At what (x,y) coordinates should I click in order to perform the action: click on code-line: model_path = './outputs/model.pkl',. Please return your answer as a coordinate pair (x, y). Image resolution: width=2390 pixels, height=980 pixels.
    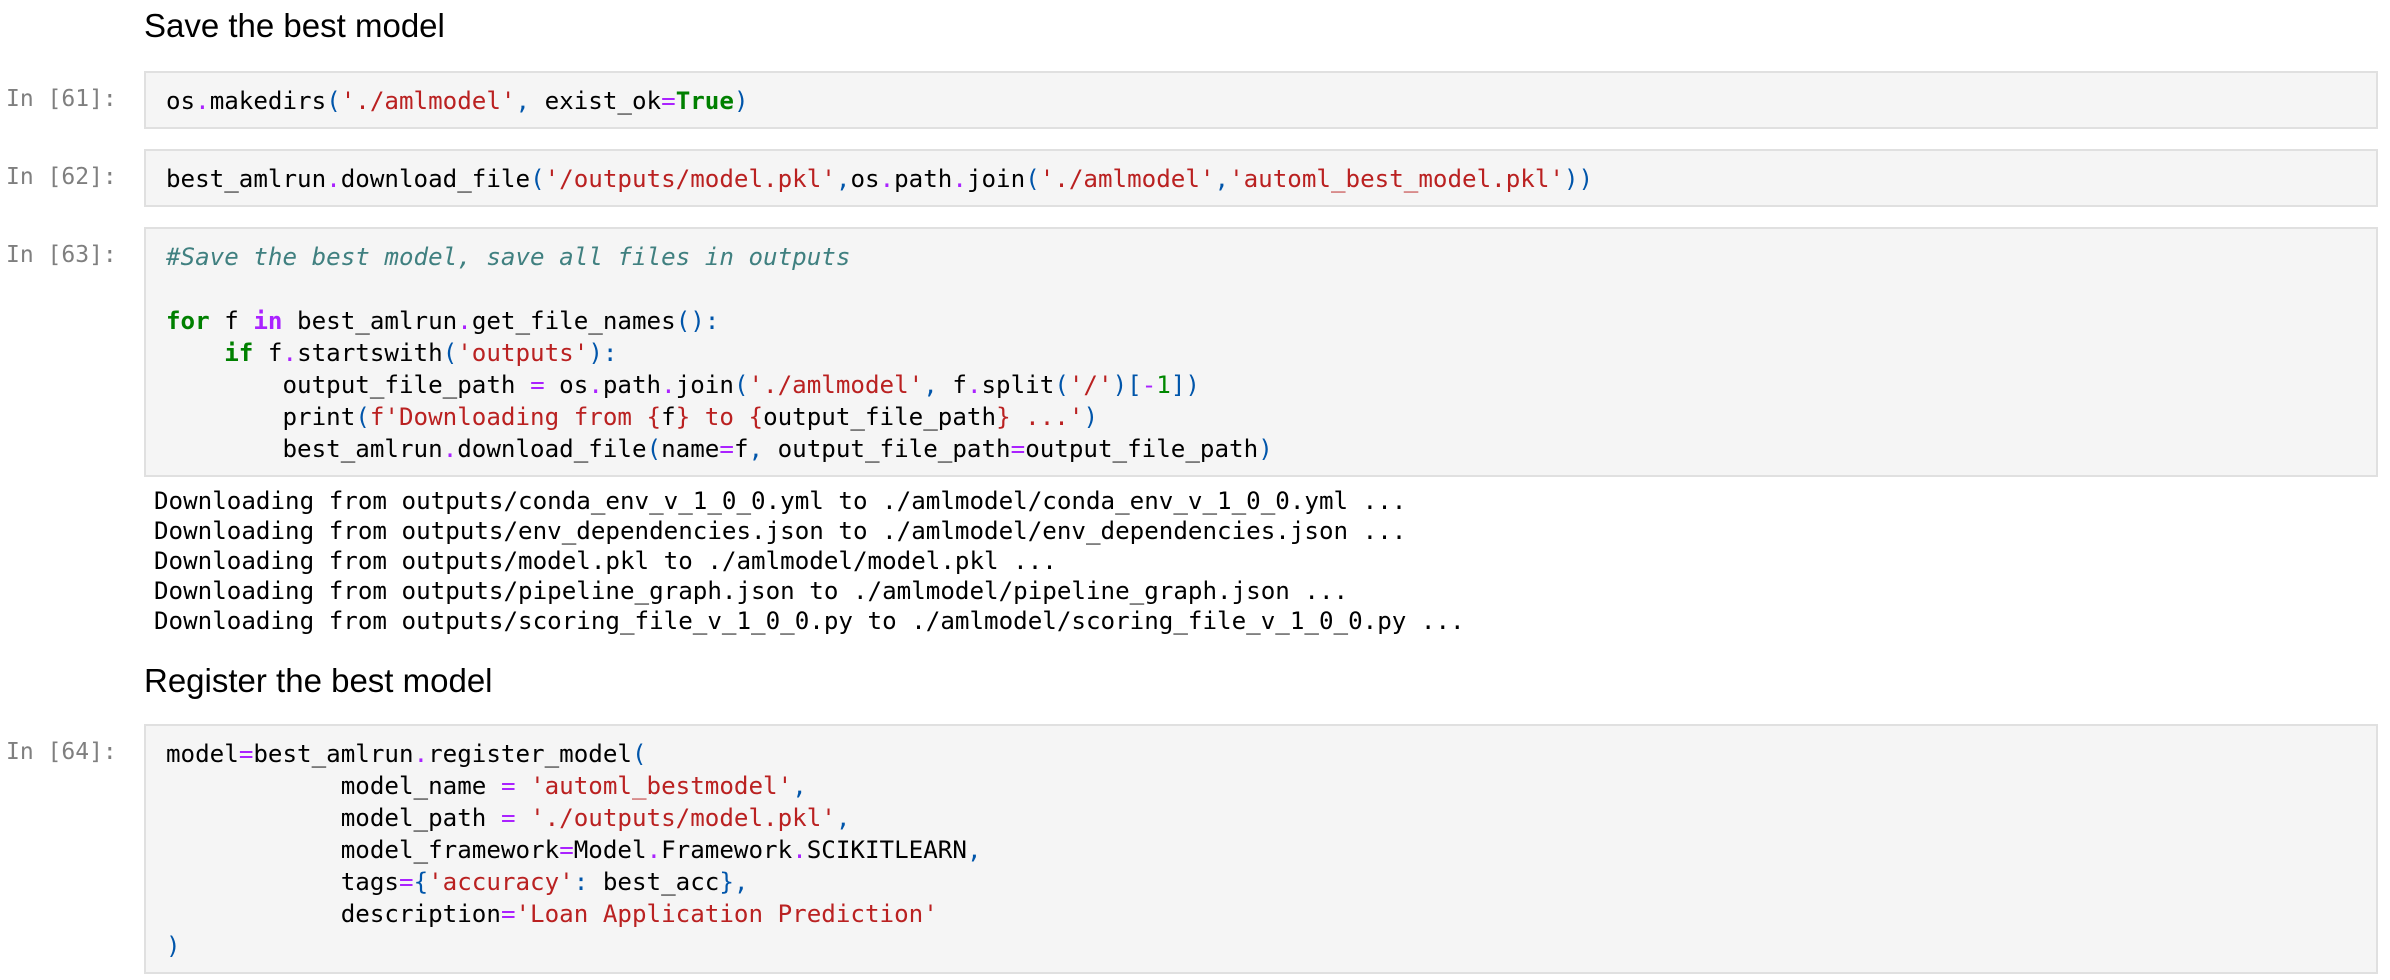
    Looking at the image, I should click on (574, 818).